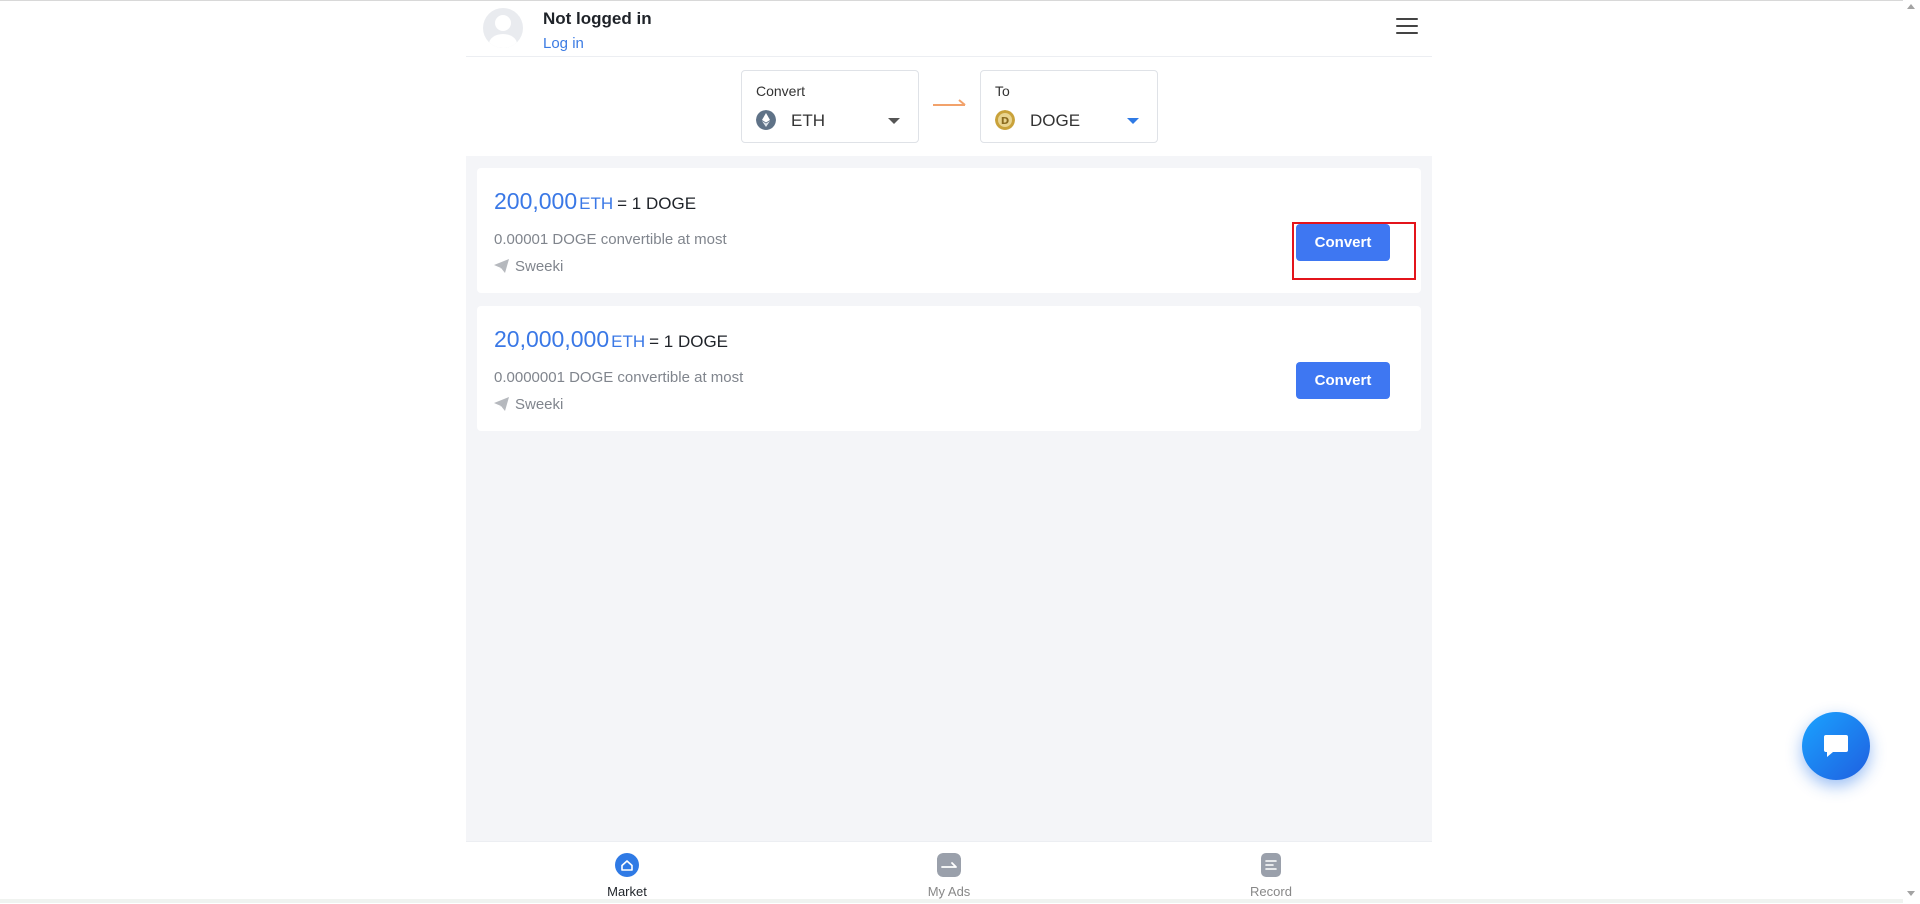 The width and height of the screenshot is (1920, 904). I want to click on arrow-right-icon, so click(949, 102).